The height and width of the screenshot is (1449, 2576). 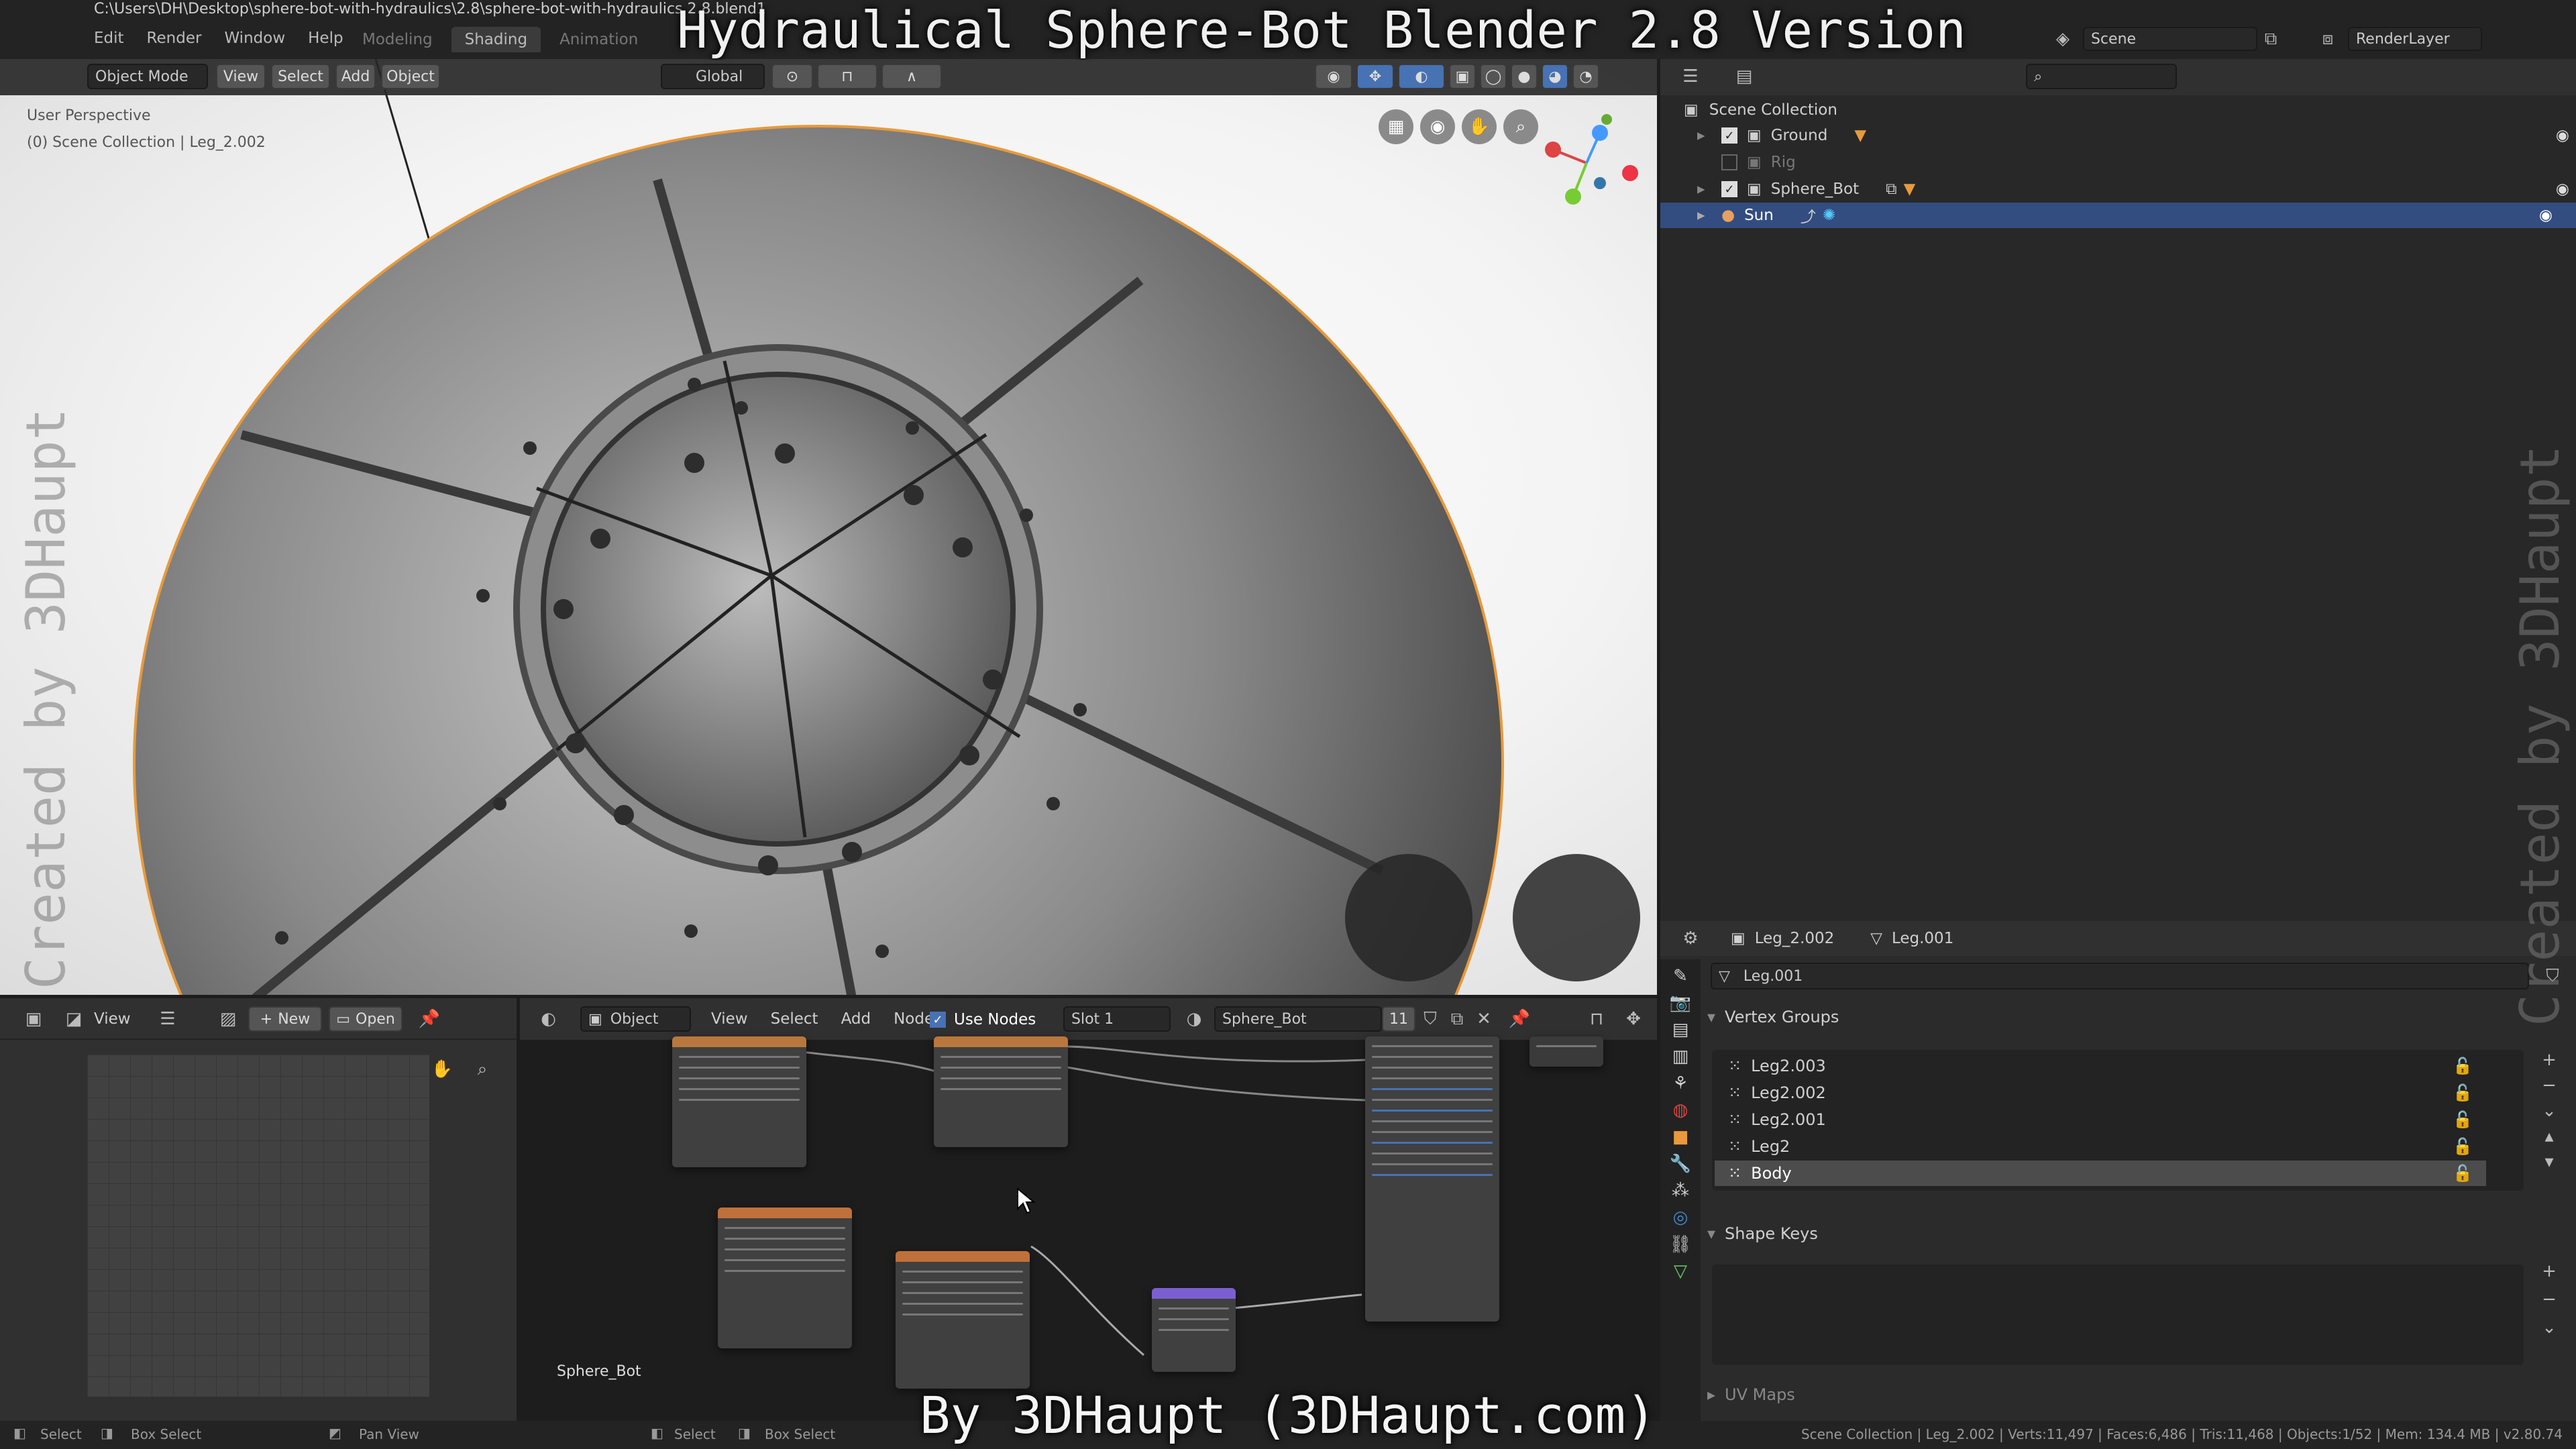 What do you see at coordinates (1566, 1051) in the screenshot?
I see `material-output-node` at bounding box center [1566, 1051].